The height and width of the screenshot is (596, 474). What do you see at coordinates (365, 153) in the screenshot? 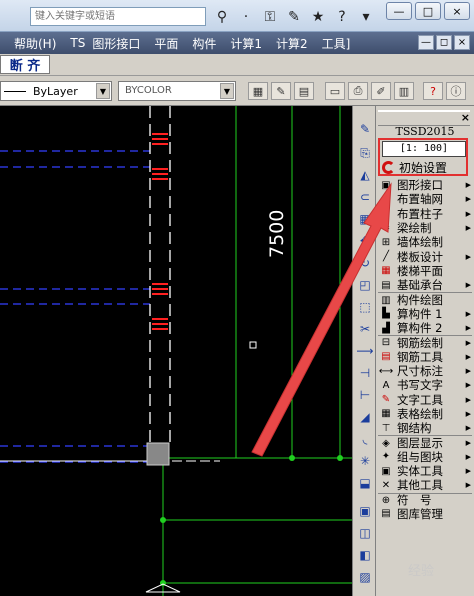
I see `copy-icon: ⎘` at bounding box center [365, 153].